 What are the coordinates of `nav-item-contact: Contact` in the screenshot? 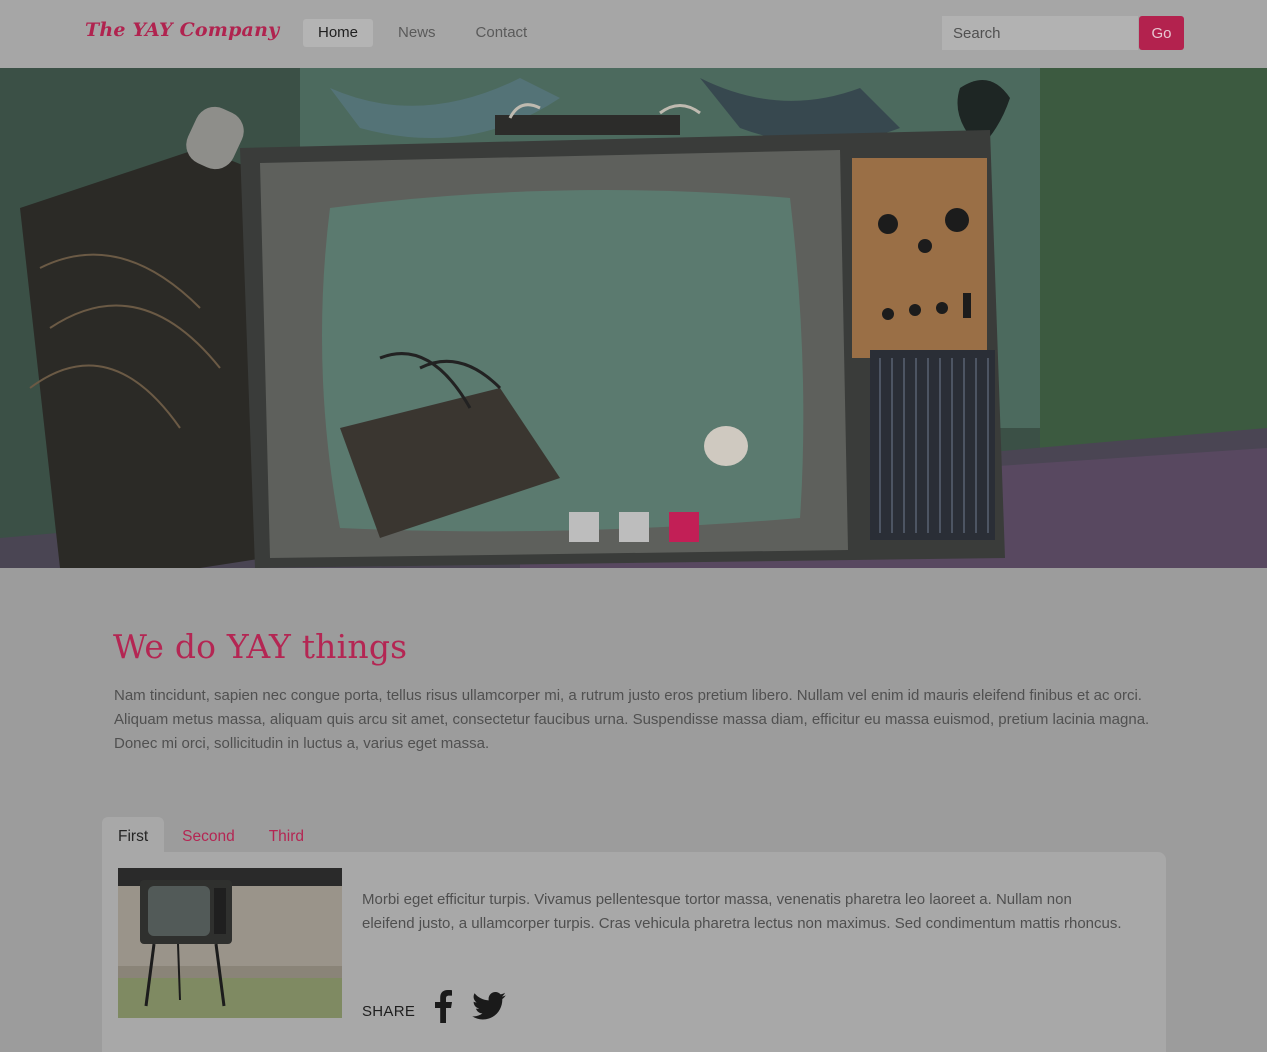 It's located at (502, 33).